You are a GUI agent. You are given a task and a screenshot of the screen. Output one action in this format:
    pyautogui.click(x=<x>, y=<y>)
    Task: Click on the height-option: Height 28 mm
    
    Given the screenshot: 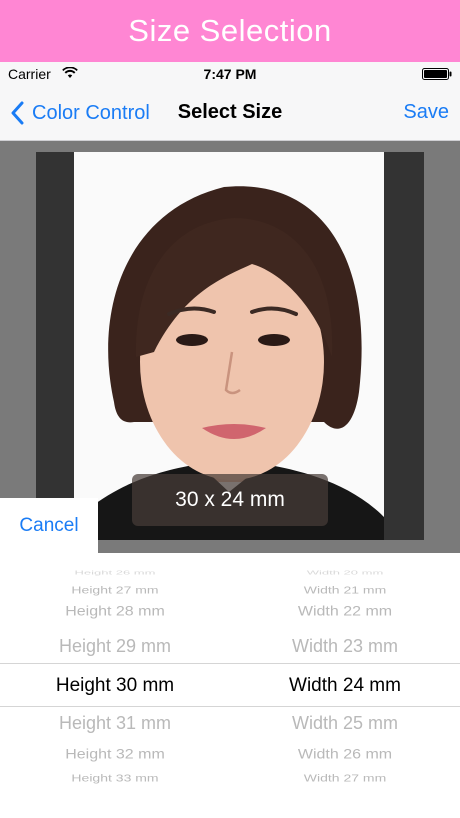 What is the action you would take?
    pyautogui.click(x=115, y=612)
    